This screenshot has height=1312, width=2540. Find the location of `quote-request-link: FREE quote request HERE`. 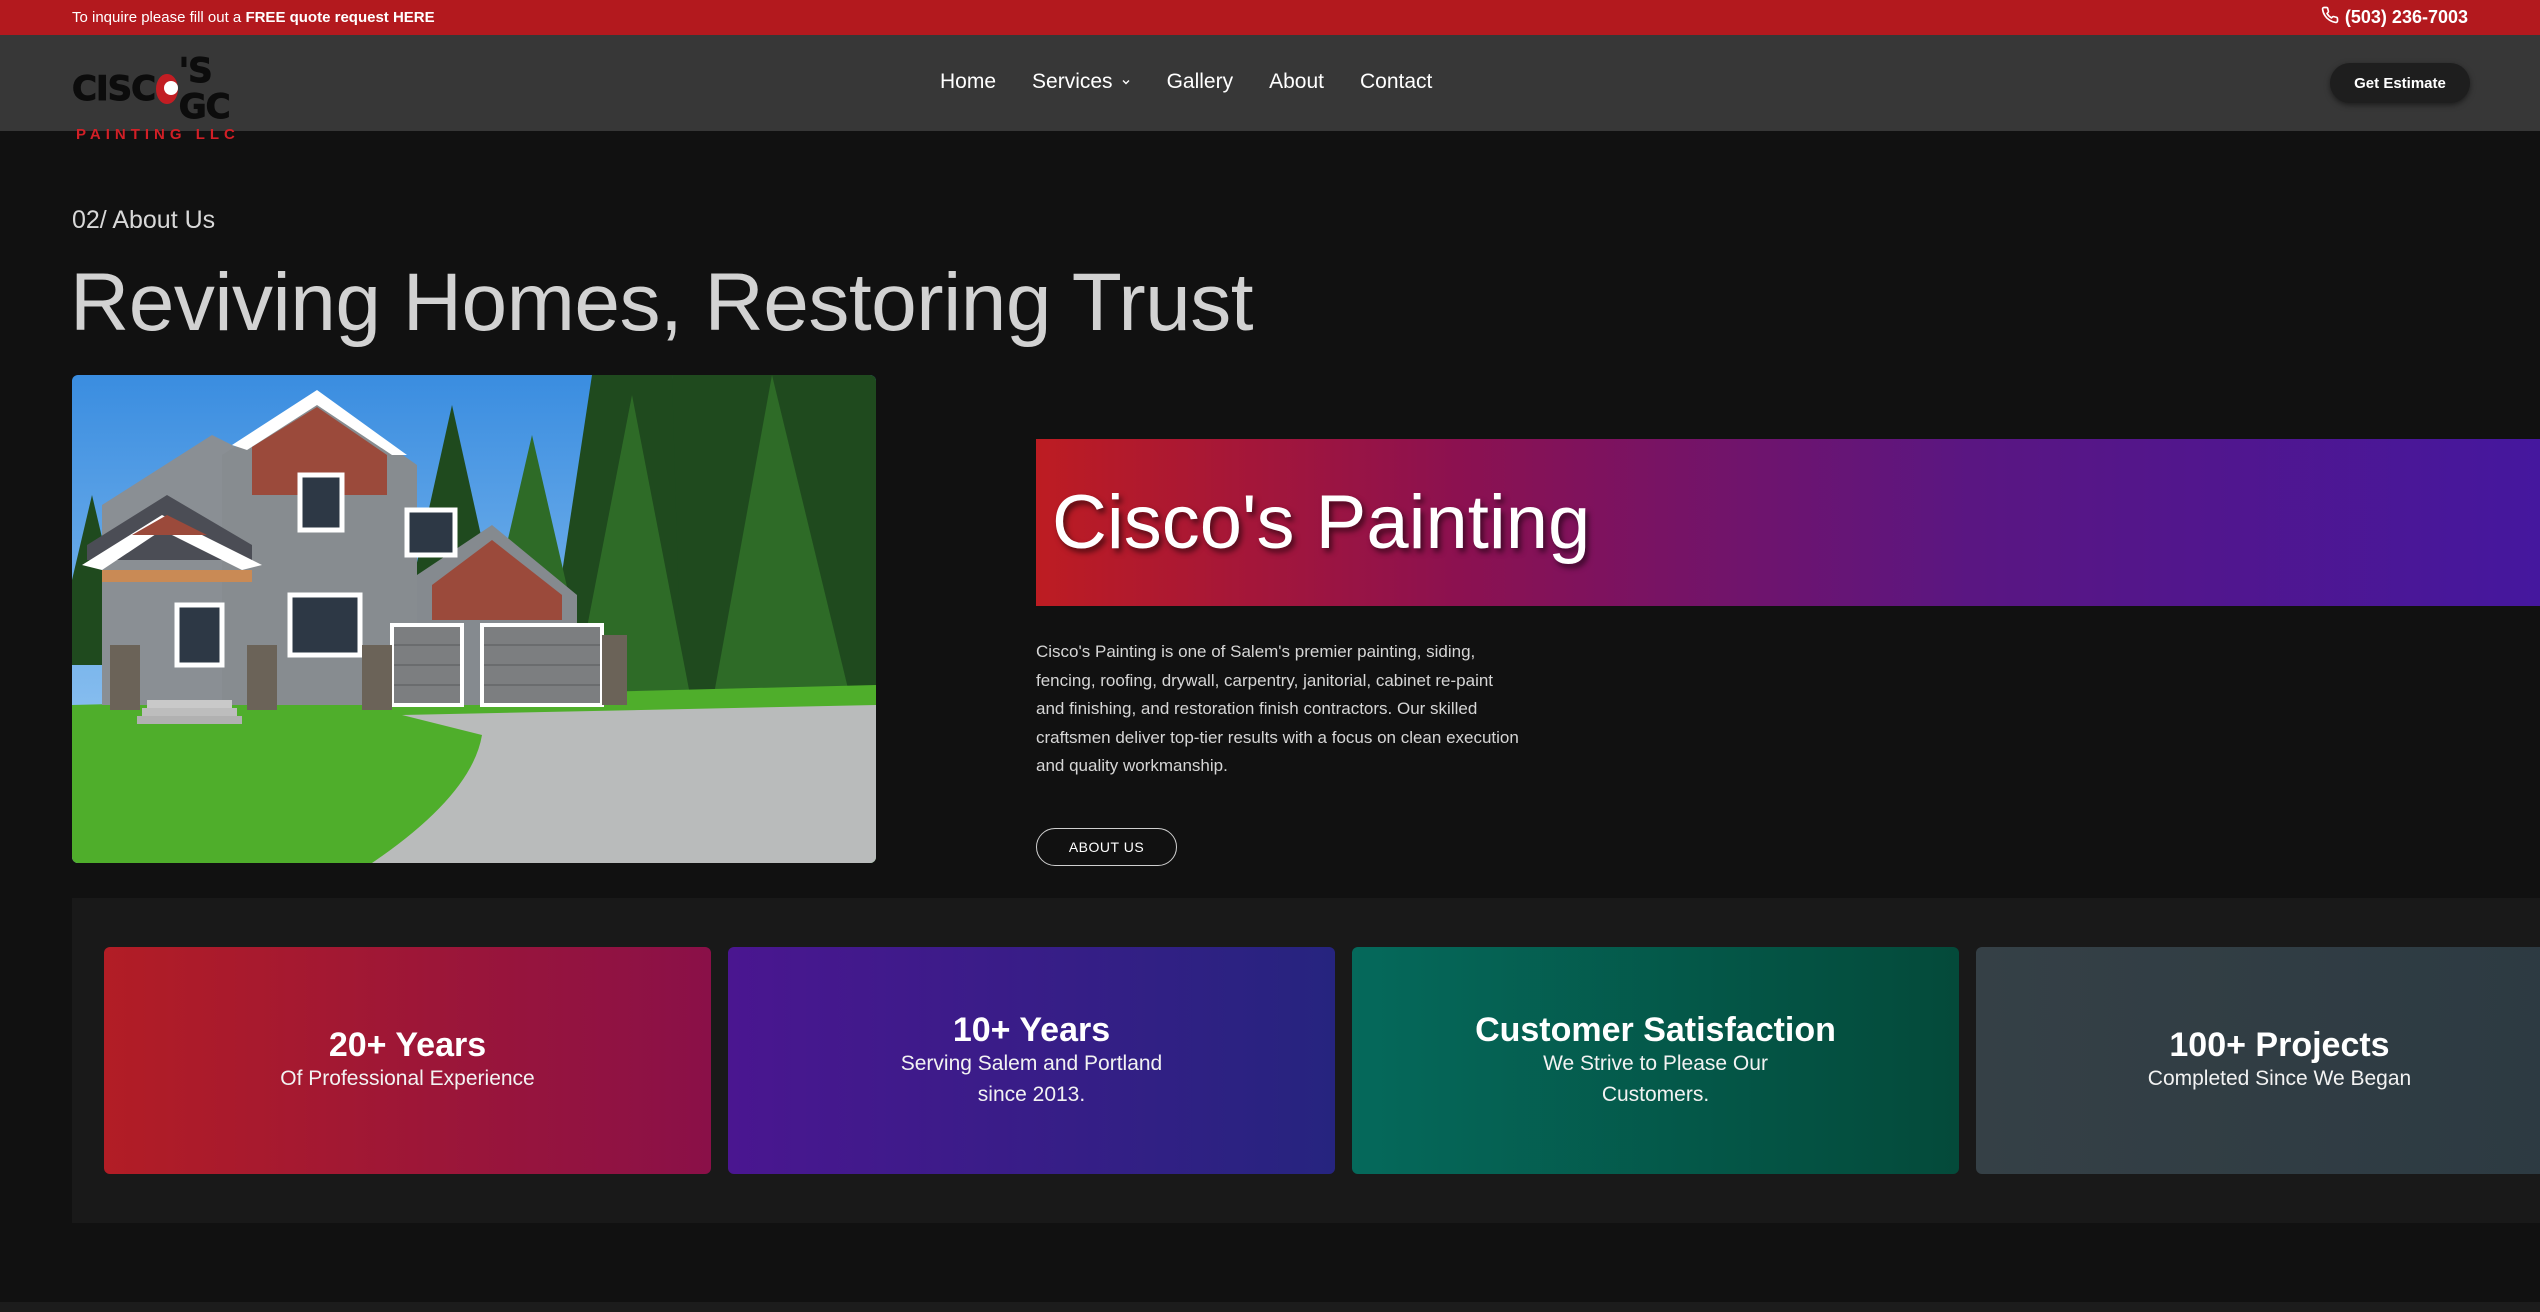

quote-request-link: FREE quote request HERE is located at coordinates (339, 17).